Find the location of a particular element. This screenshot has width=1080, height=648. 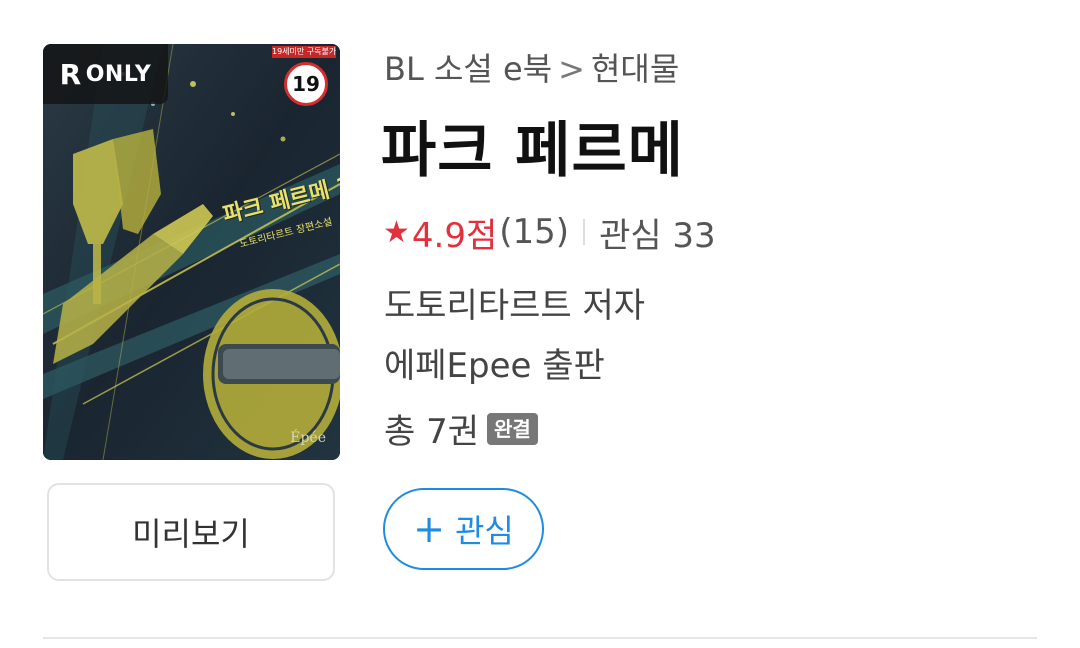

plus-icon: + is located at coordinates (429, 529).